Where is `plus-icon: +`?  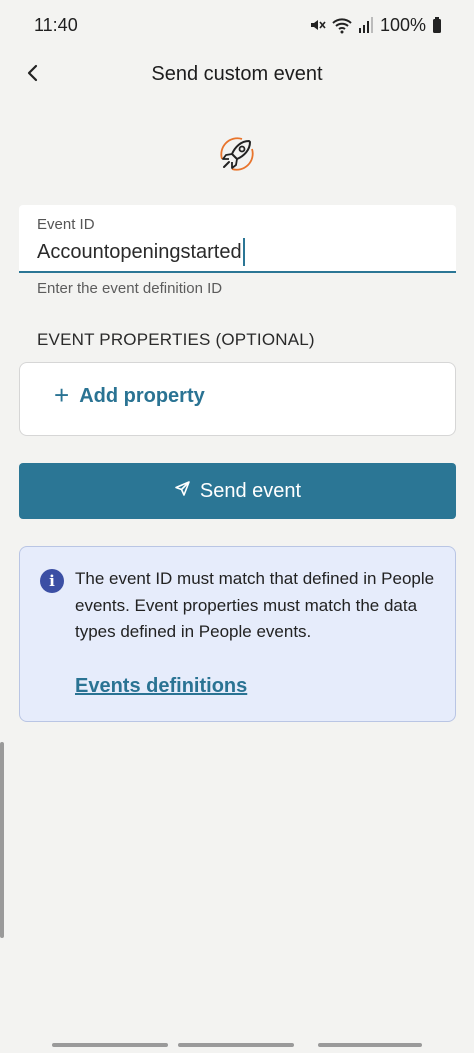
plus-icon: + is located at coordinates (62, 395).